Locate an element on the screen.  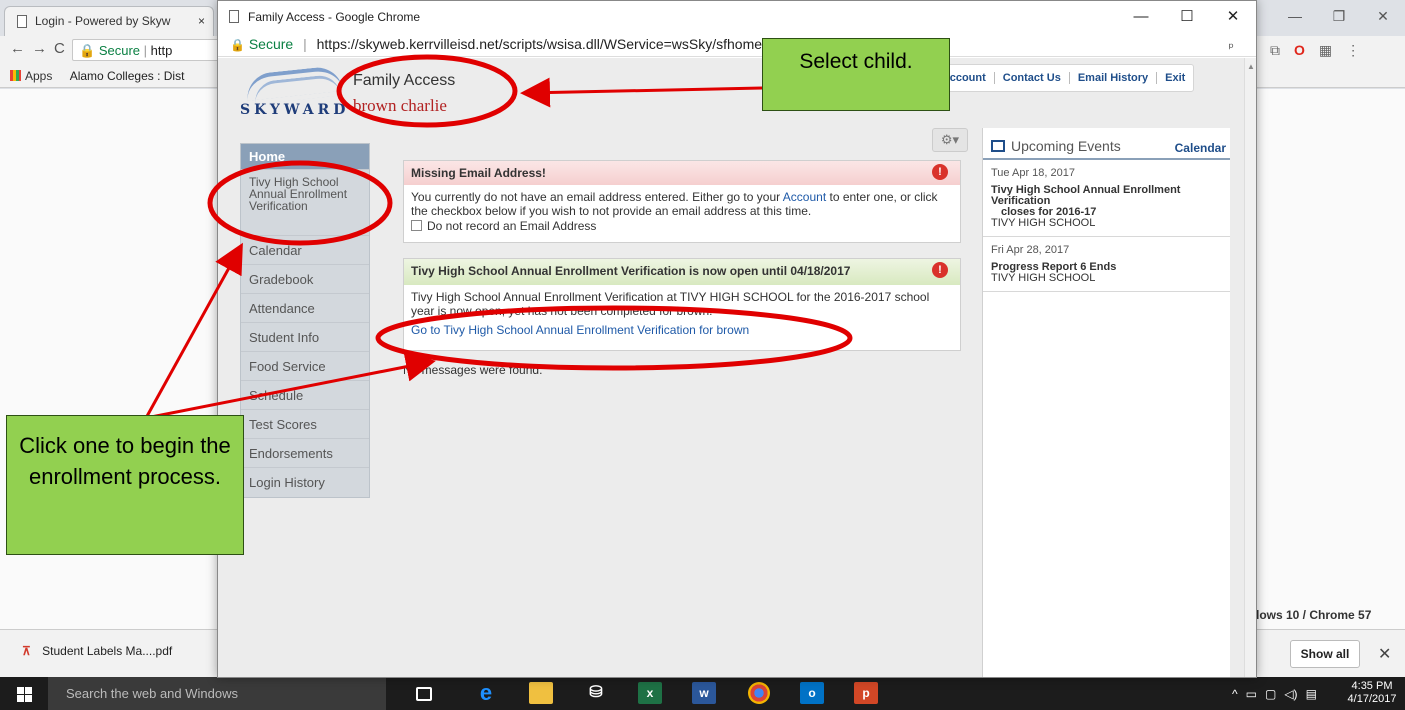
background-window-controls: — ❐ ✕ is located at coordinates (1339, 16).